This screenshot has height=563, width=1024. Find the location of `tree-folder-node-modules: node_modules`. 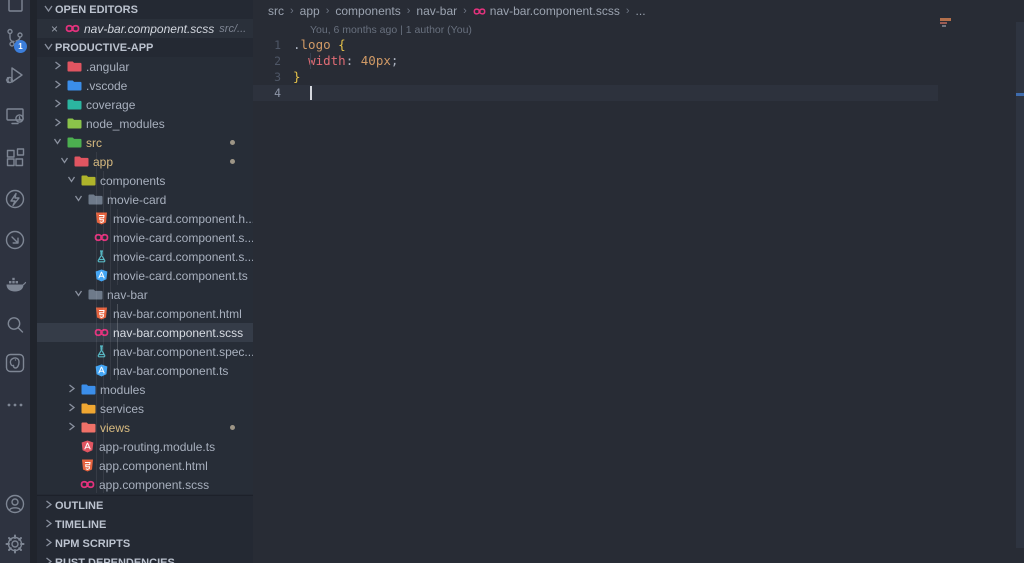

tree-folder-node-modules: node_modules is located at coordinates (145, 123).